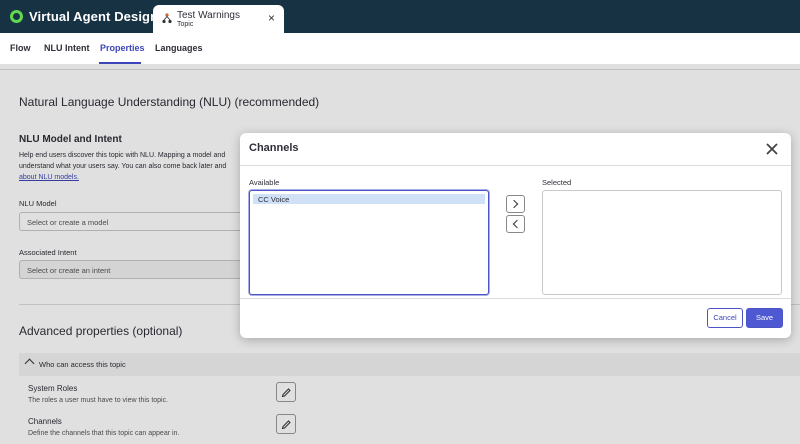 This screenshot has height=444, width=800. What do you see at coordinates (264, 182) in the screenshot?
I see `available-label: Available` at bounding box center [264, 182].